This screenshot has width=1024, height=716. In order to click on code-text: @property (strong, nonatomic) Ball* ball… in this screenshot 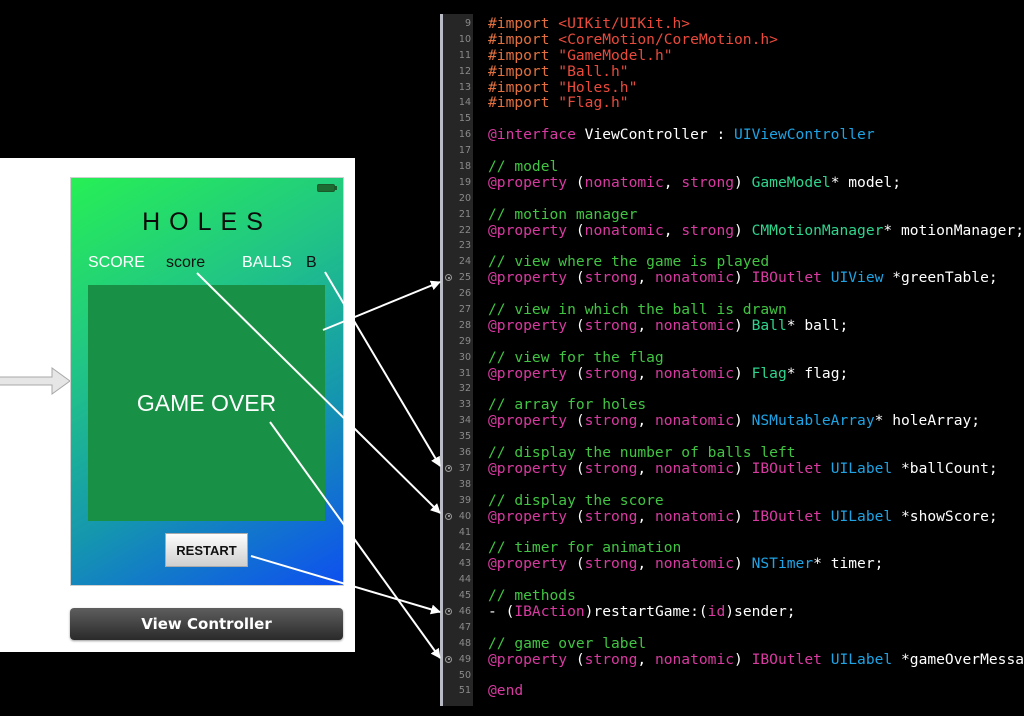, I will do `click(668, 325)`.